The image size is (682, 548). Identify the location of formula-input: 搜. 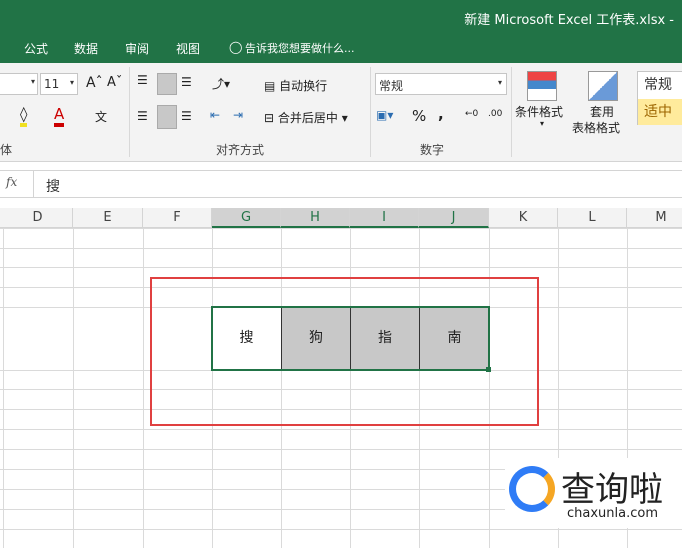
(53, 186).